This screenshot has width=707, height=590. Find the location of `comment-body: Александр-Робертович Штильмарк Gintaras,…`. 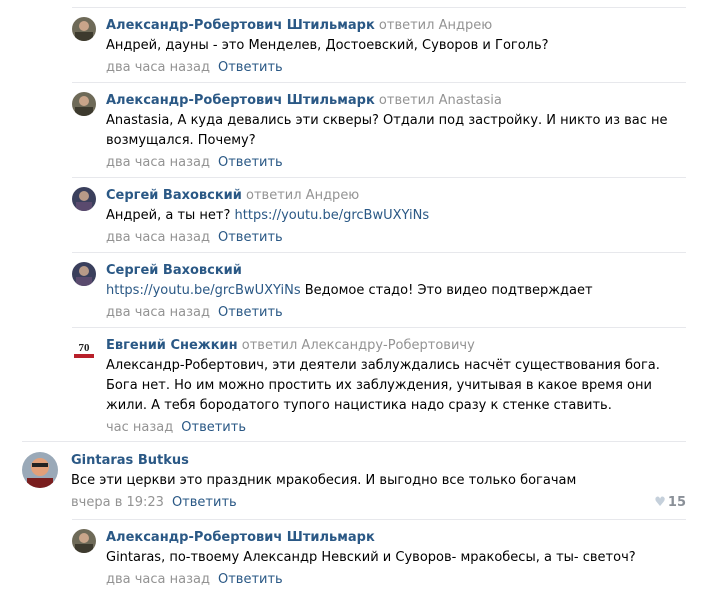

comment-body: Александр-Робертович Штильмарк Gintaras,… is located at coordinates (396, 559).